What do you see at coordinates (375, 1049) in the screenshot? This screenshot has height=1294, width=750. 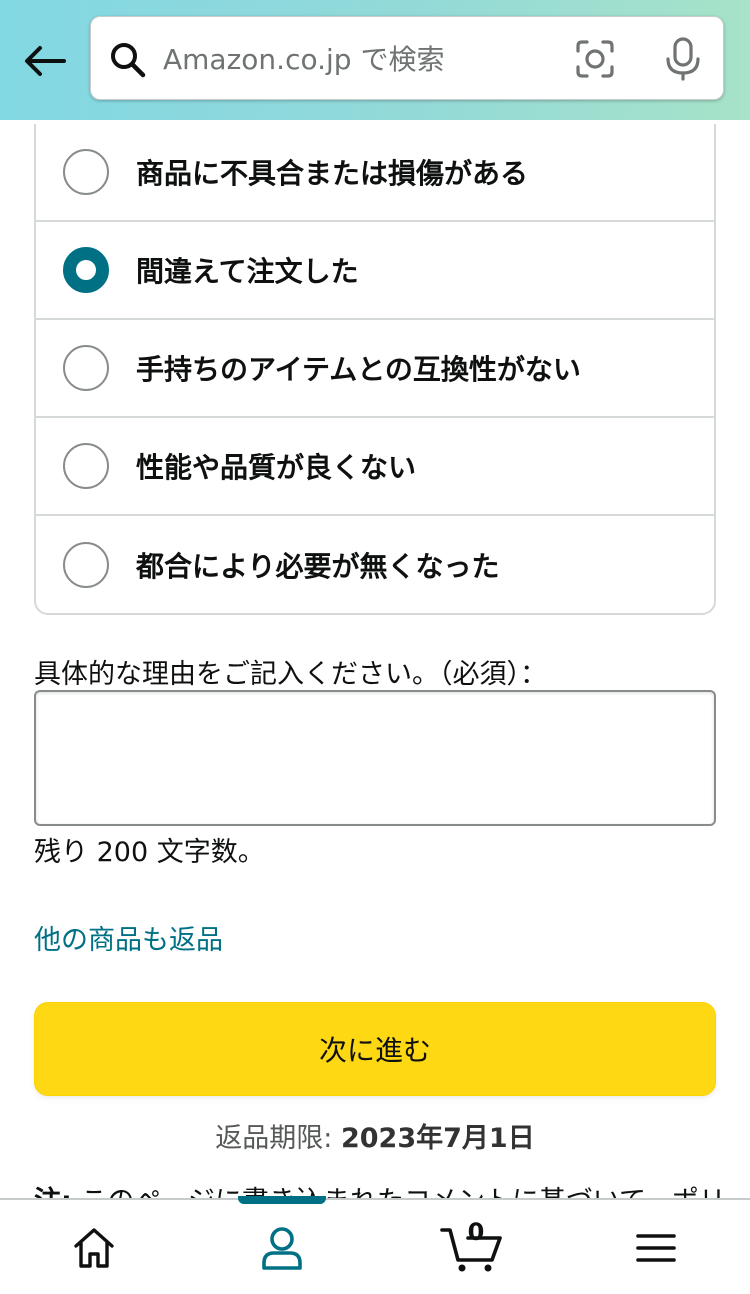 I see `next-step-button: 次に進む` at bounding box center [375, 1049].